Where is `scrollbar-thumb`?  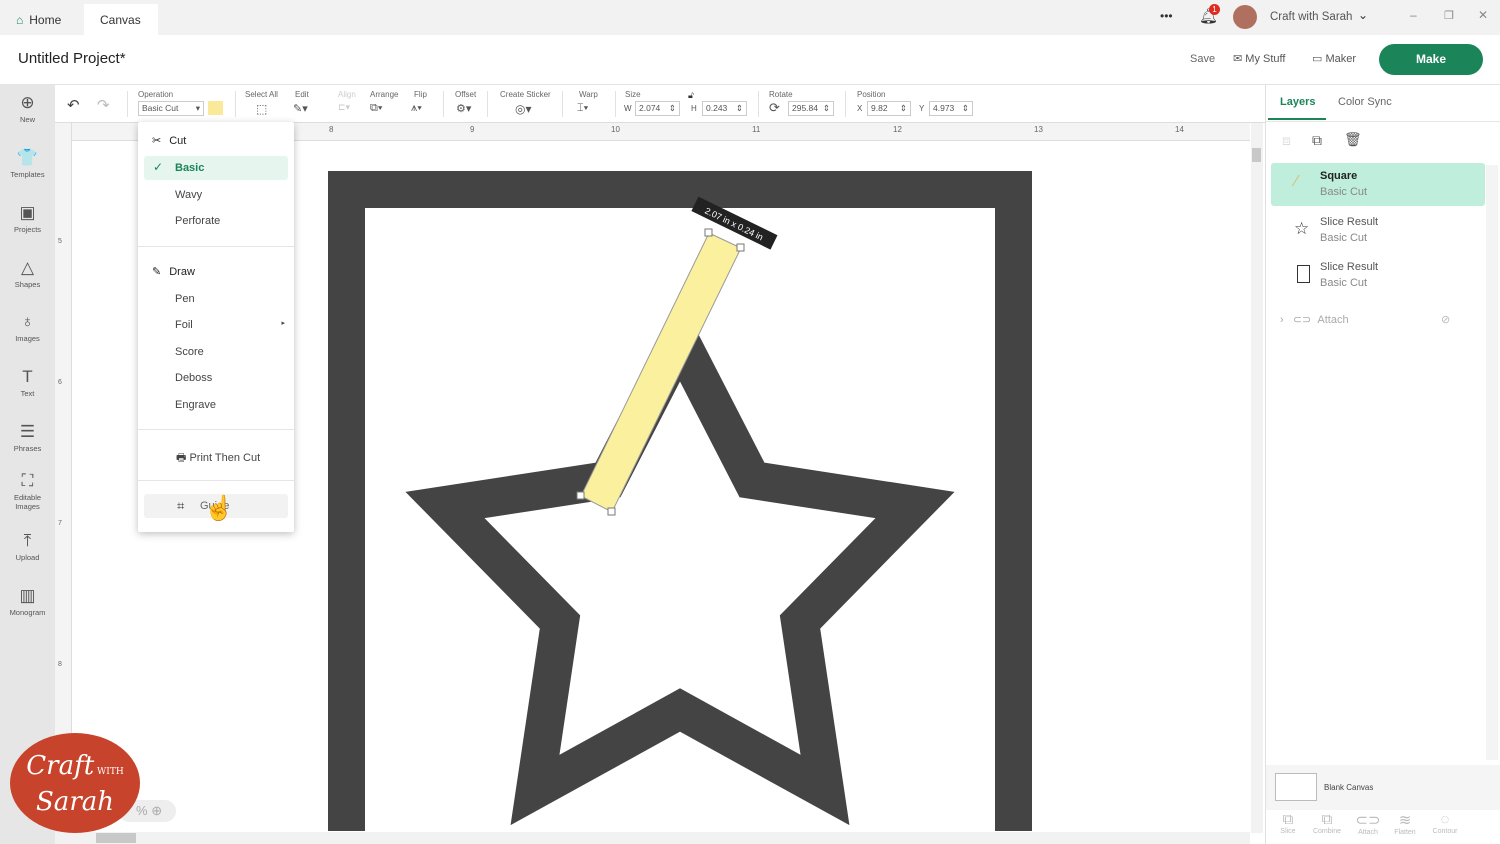 scrollbar-thumb is located at coordinates (1256, 155).